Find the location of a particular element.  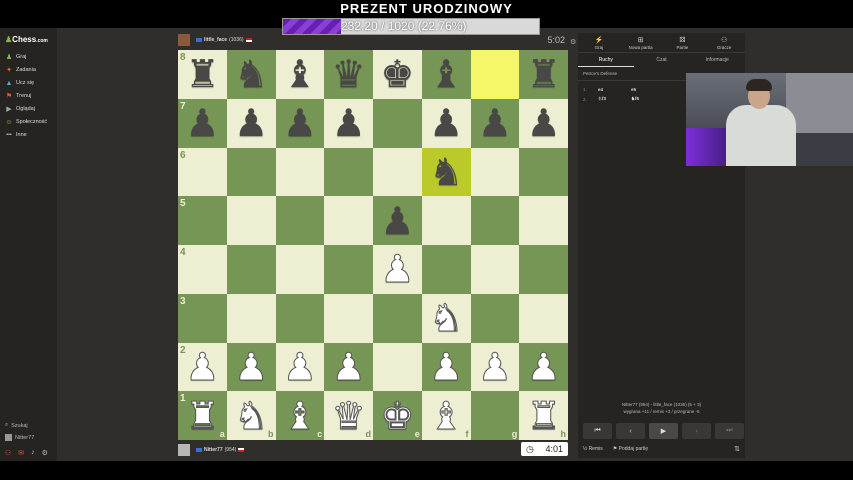

square-b5 is located at coordinates (251, 220).